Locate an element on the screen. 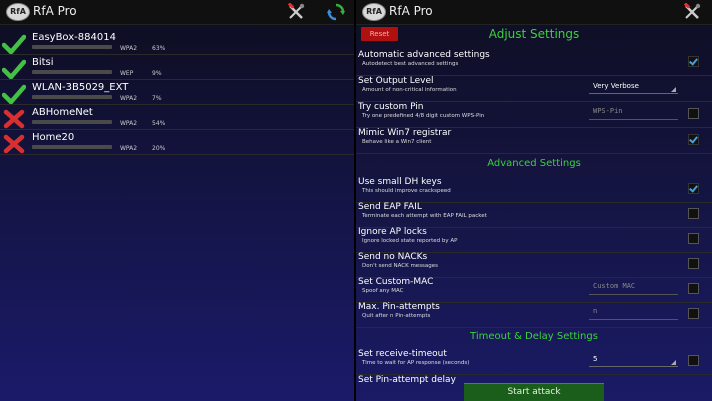 This screenshot has height=401, width=712. network-ssid: Home20 is located at coordinates (53, 137).